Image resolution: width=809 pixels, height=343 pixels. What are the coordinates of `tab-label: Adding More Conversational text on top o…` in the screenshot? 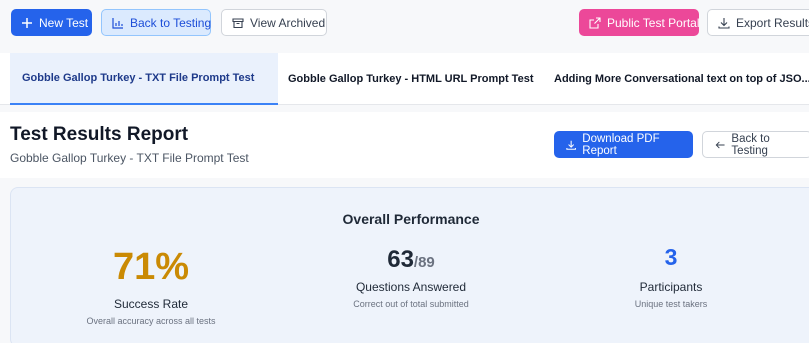 It's located at (681, 79).